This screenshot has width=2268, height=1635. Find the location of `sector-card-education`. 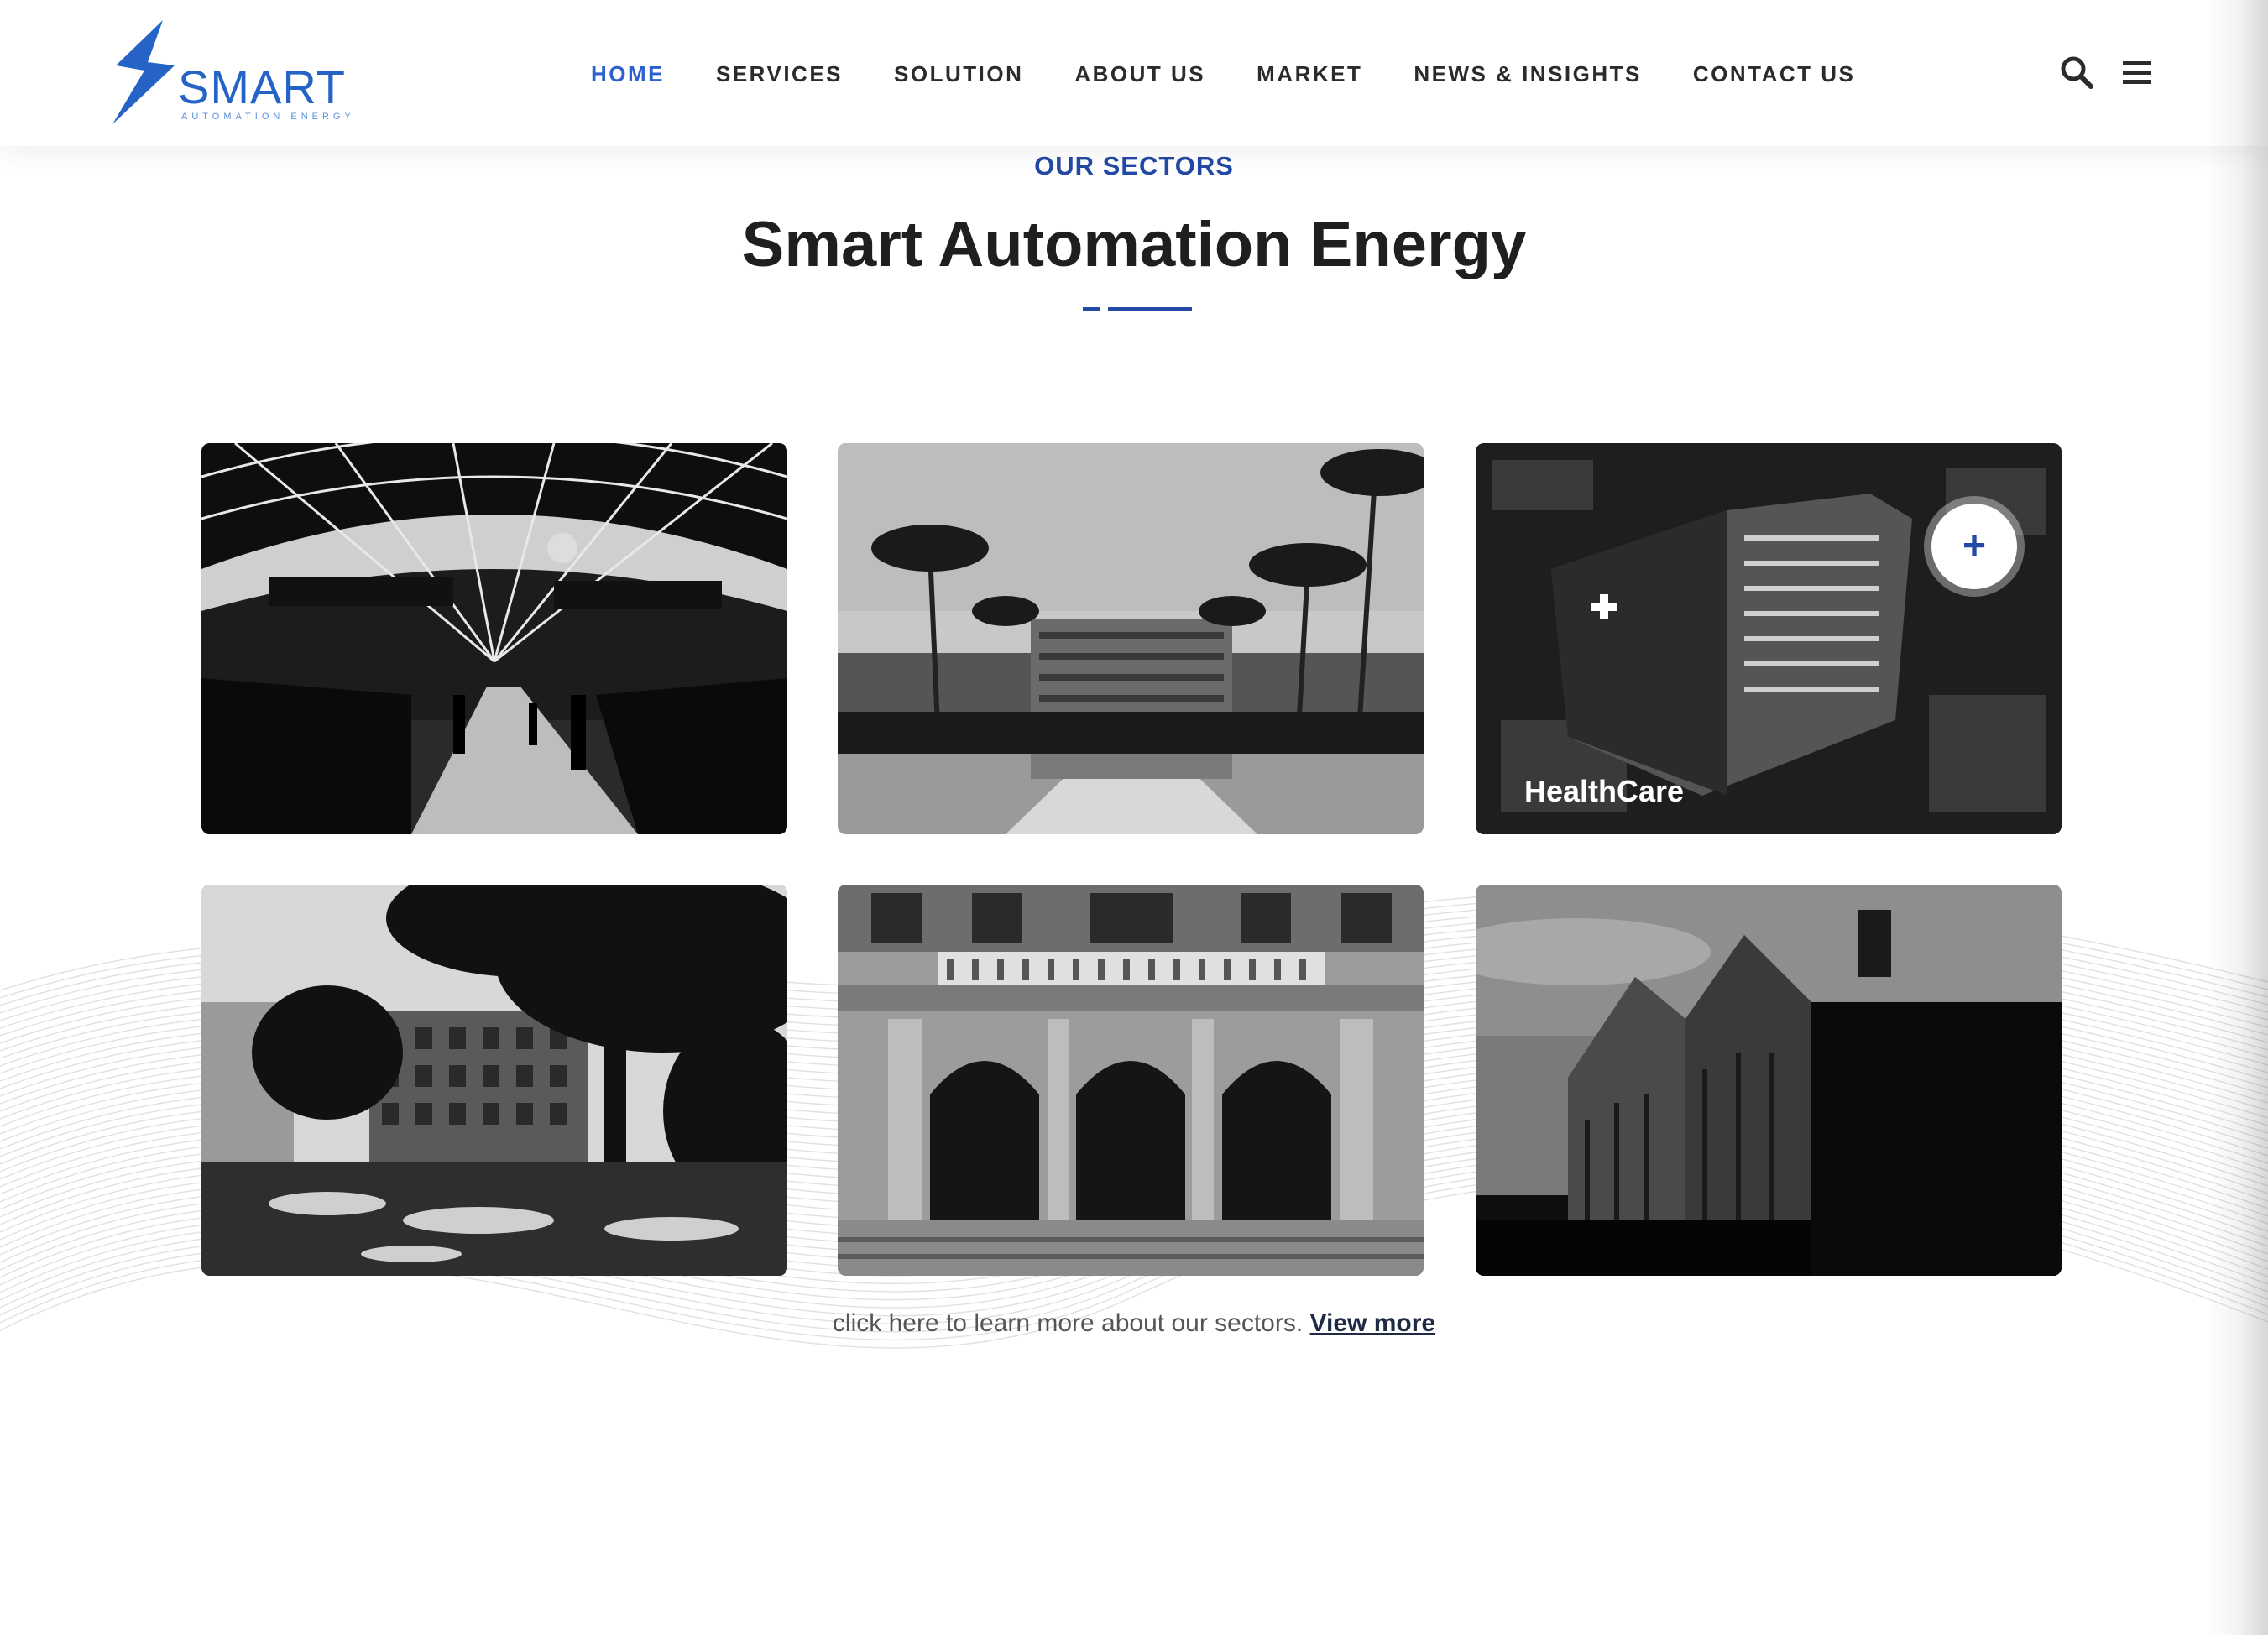

sector-card-education is located at coordinates (494, 1080).